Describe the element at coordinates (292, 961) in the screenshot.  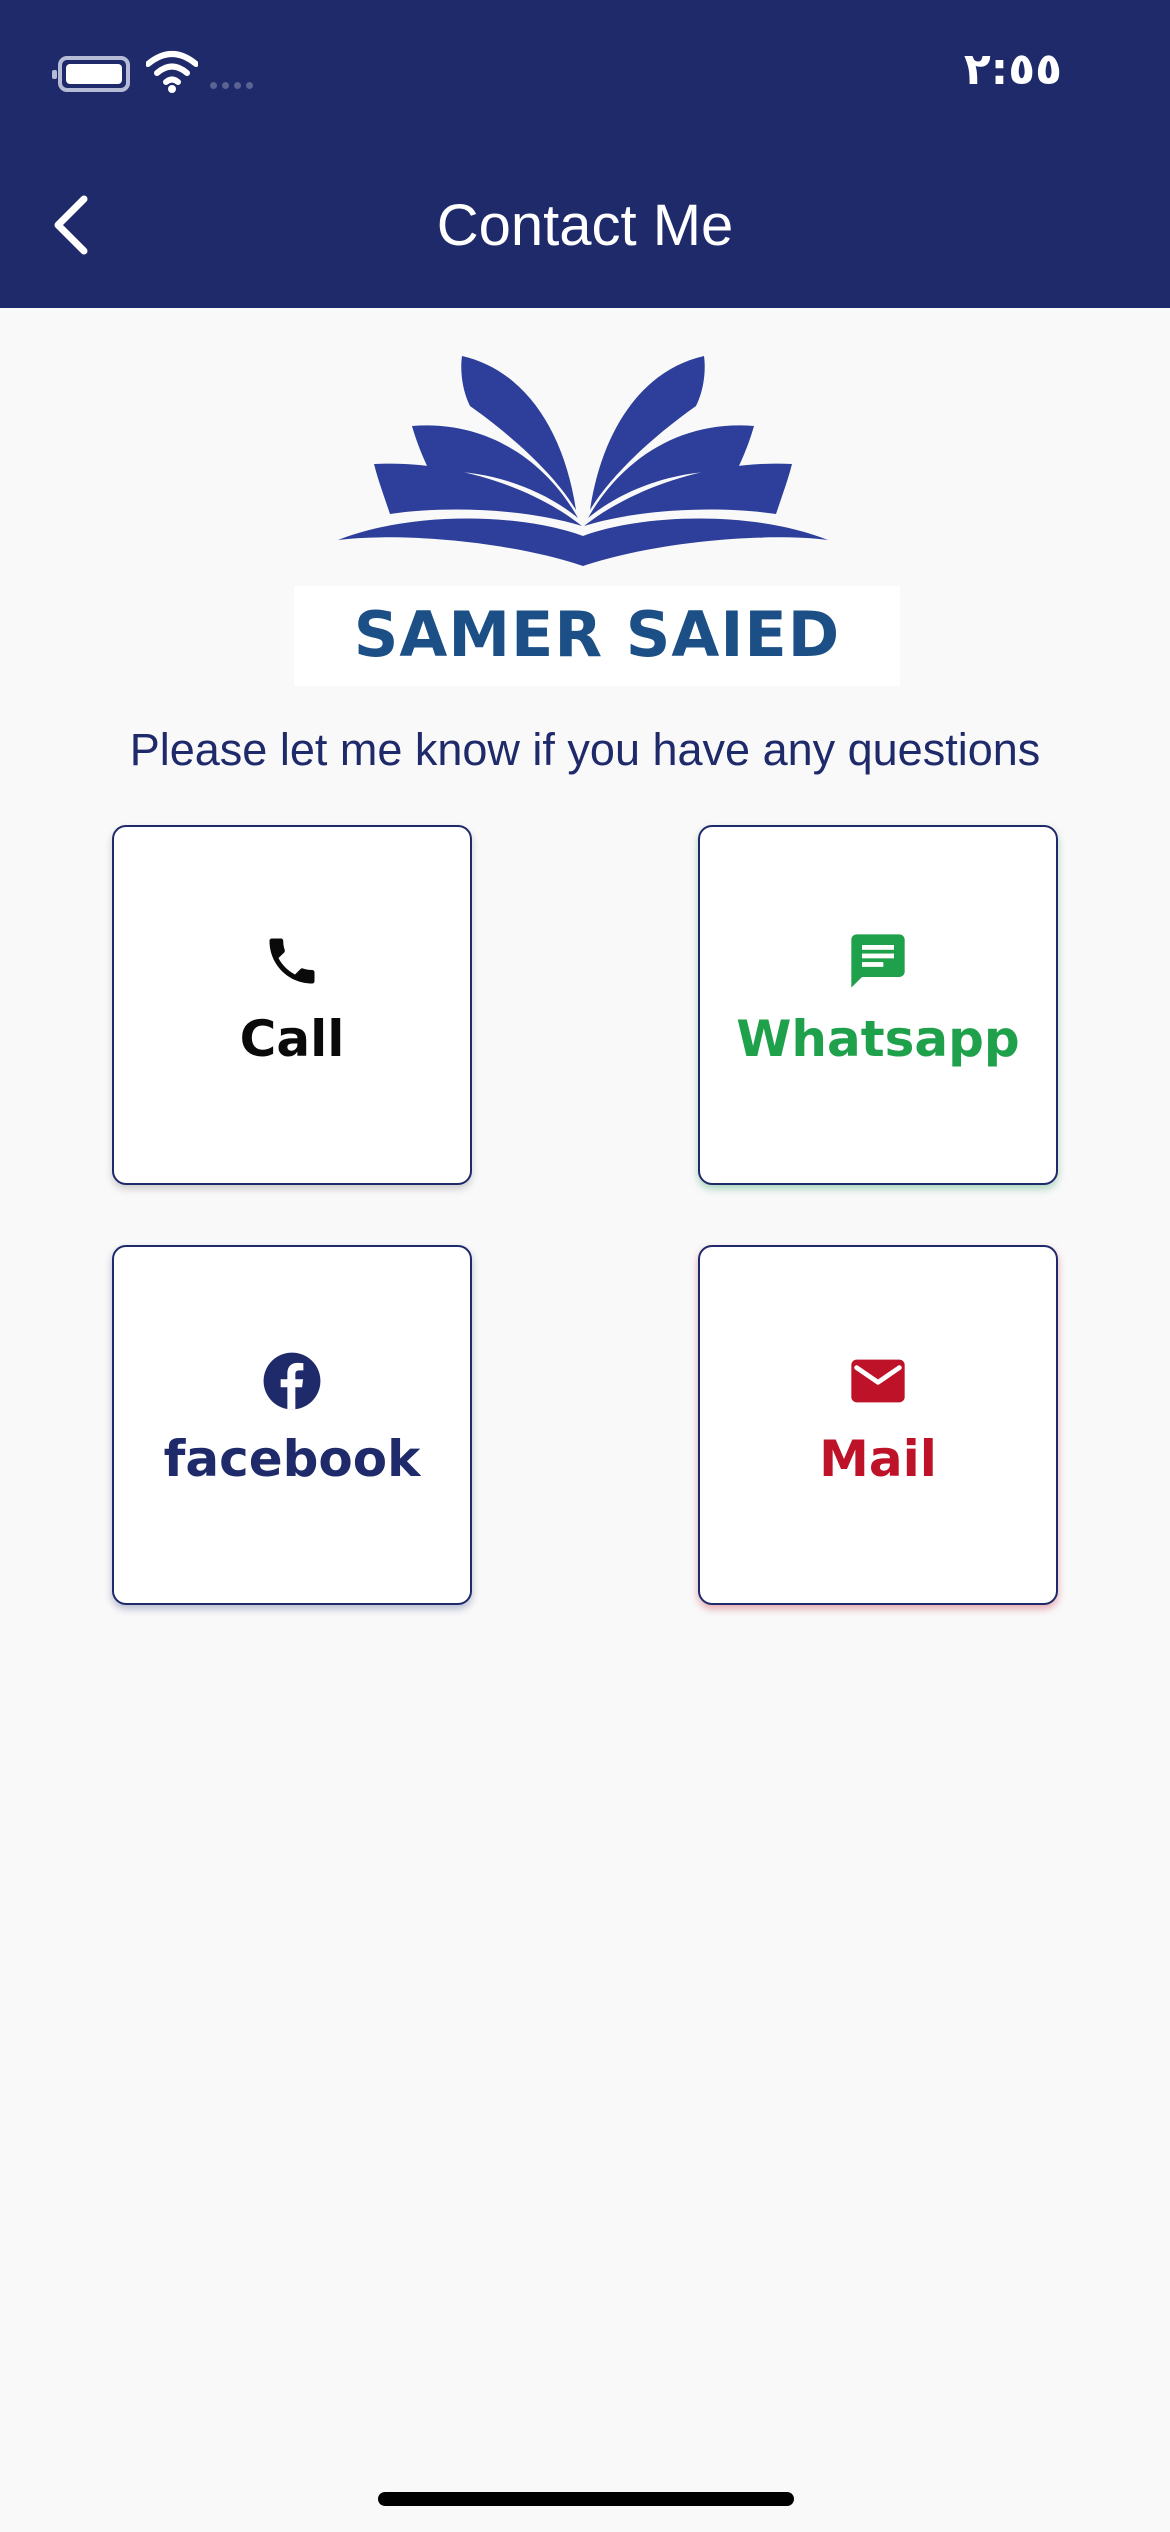
I see `phone-icon` at that location.